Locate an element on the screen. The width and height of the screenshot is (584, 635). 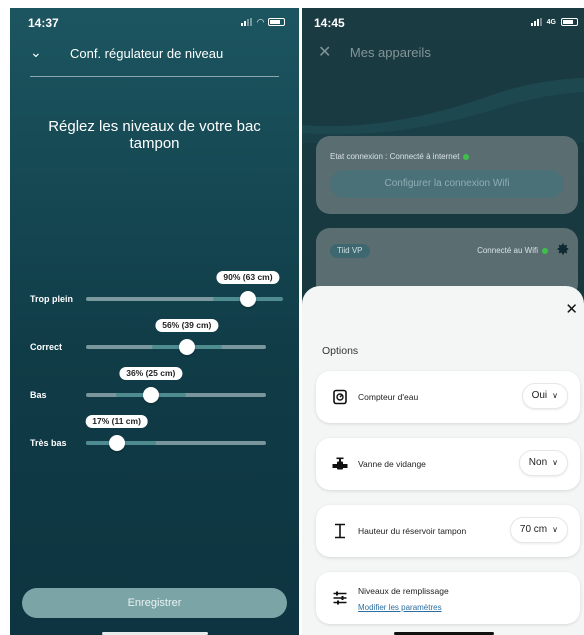
chevron-down-icon: ⌄ is located at coordinates (36, 52).